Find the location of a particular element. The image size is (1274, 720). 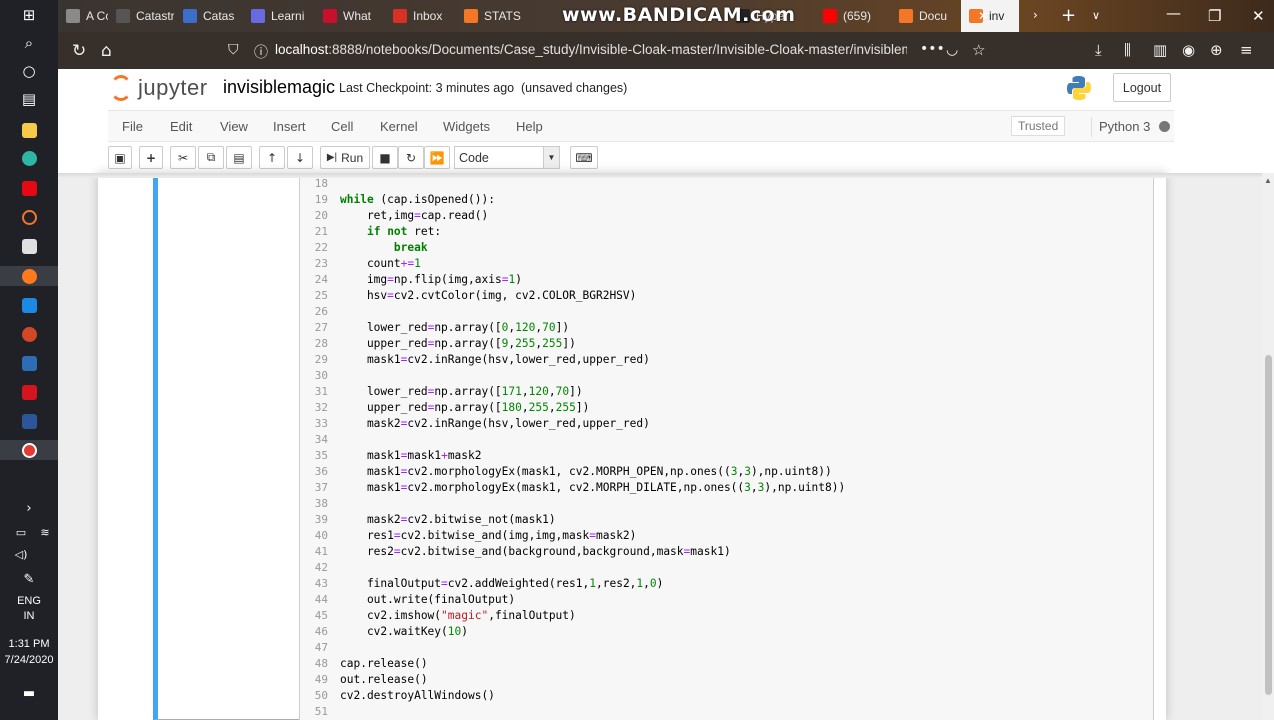

region-indicator: IN is located at coordinates (29, 616).